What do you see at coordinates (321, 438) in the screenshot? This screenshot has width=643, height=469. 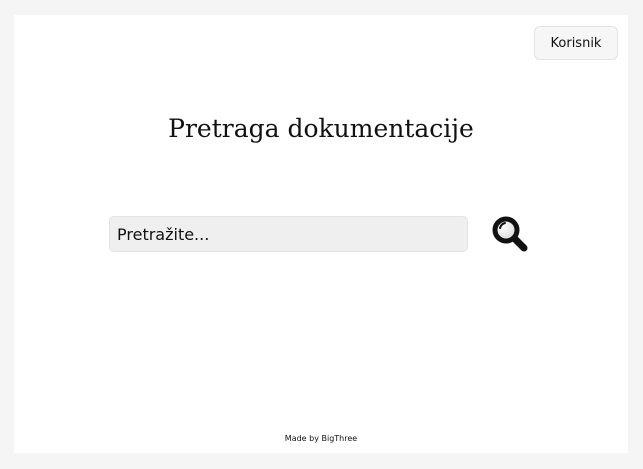 I see `footer-credit: Made by BigThree` at bounding box center [321, 438].